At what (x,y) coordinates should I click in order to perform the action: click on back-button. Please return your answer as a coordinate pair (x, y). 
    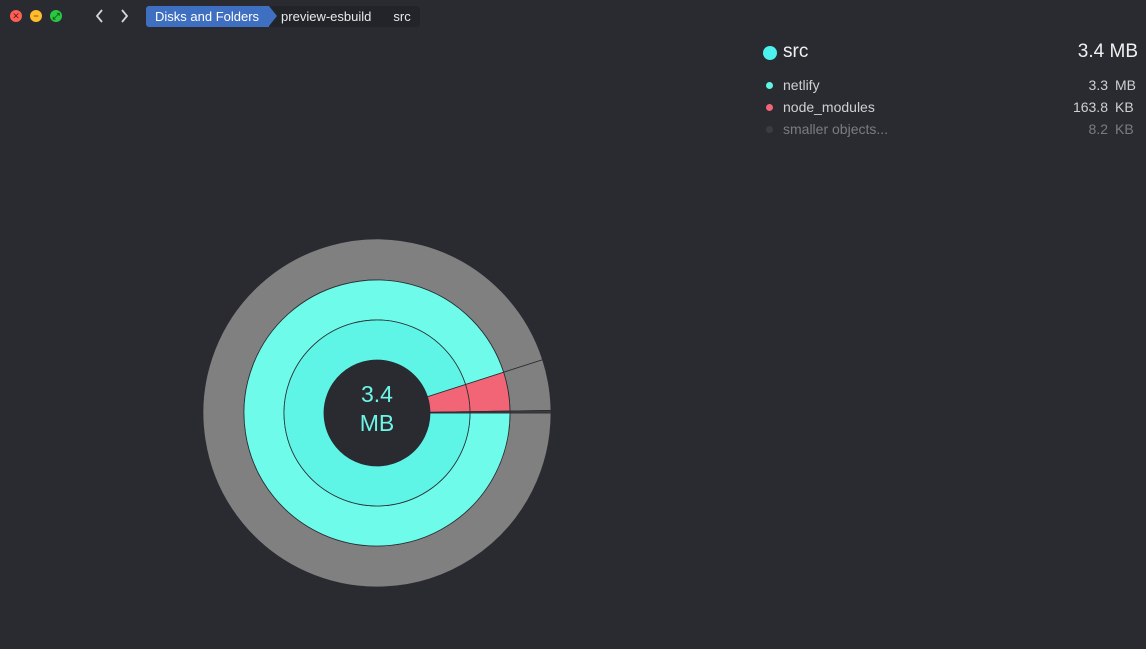
    Looking at the image, I should click on (100, 16).